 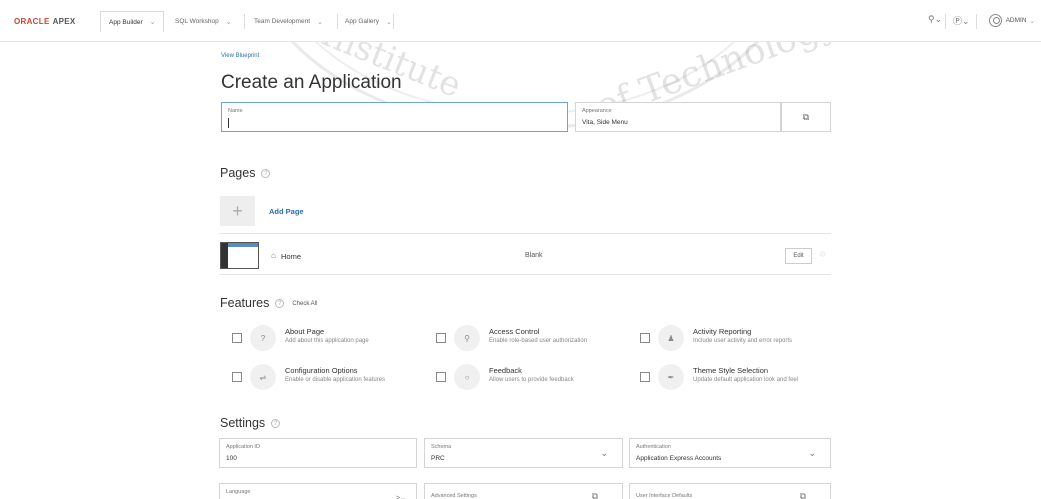 What do you see at coordinates (238, 173) in the screenshot?
I see `section-label: Pages` at bounding box center [238, 173].